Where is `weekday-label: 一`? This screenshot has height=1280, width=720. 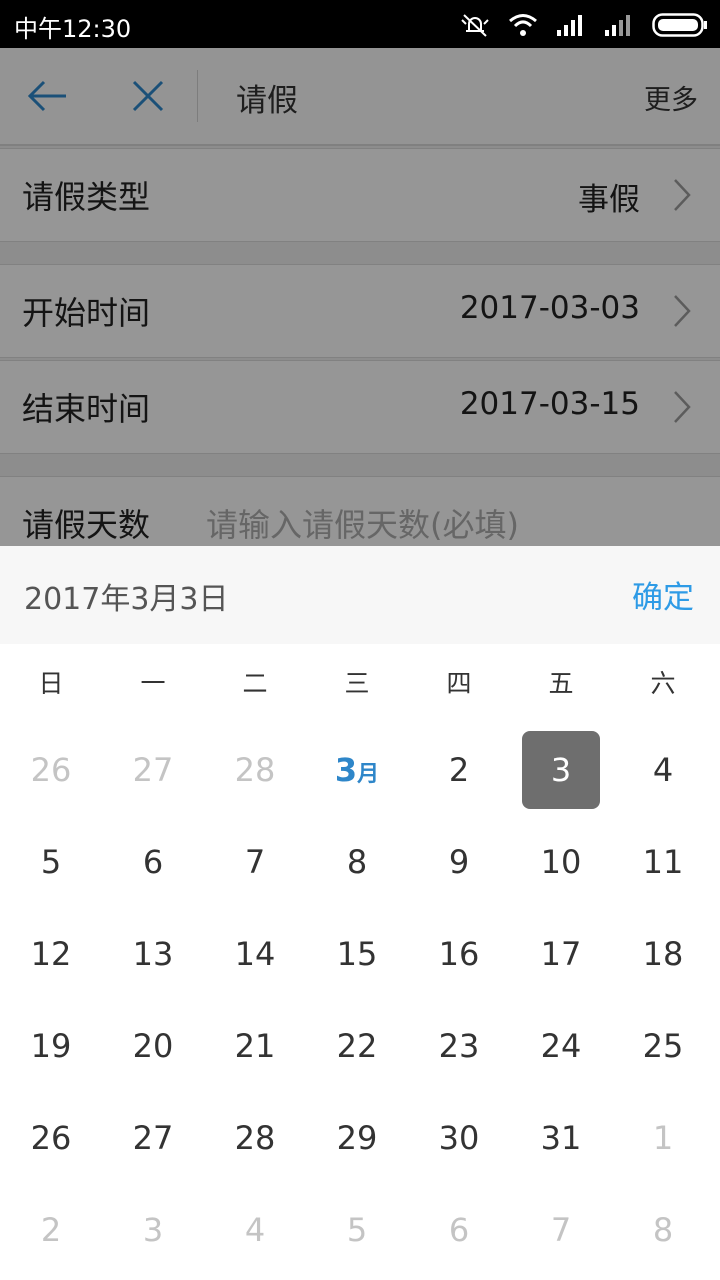 weekday-label: 一 is located at coordinates (153, 683).